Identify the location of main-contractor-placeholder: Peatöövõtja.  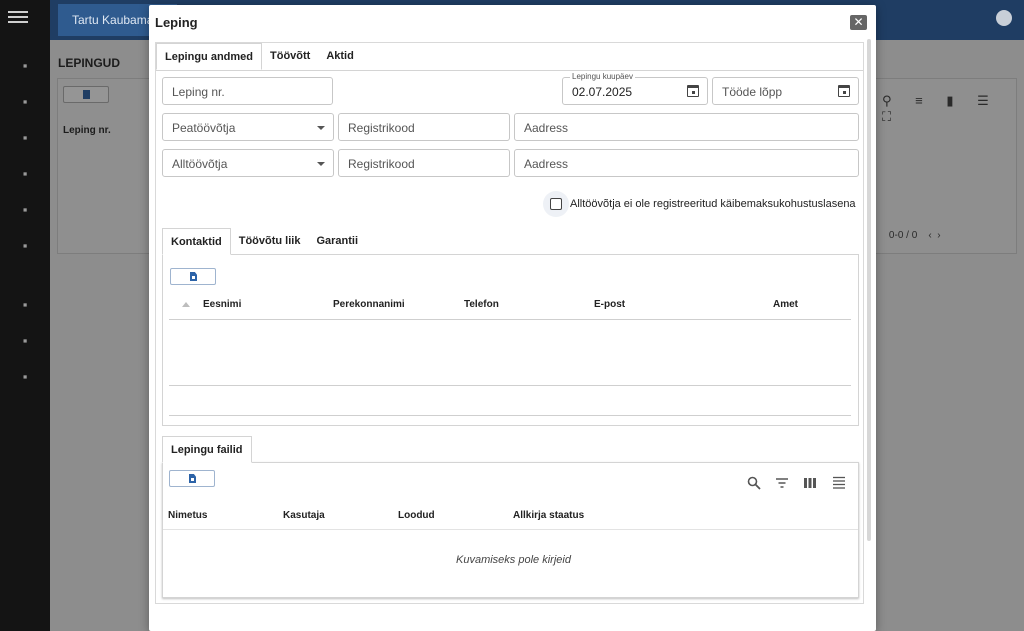
(204, 128).